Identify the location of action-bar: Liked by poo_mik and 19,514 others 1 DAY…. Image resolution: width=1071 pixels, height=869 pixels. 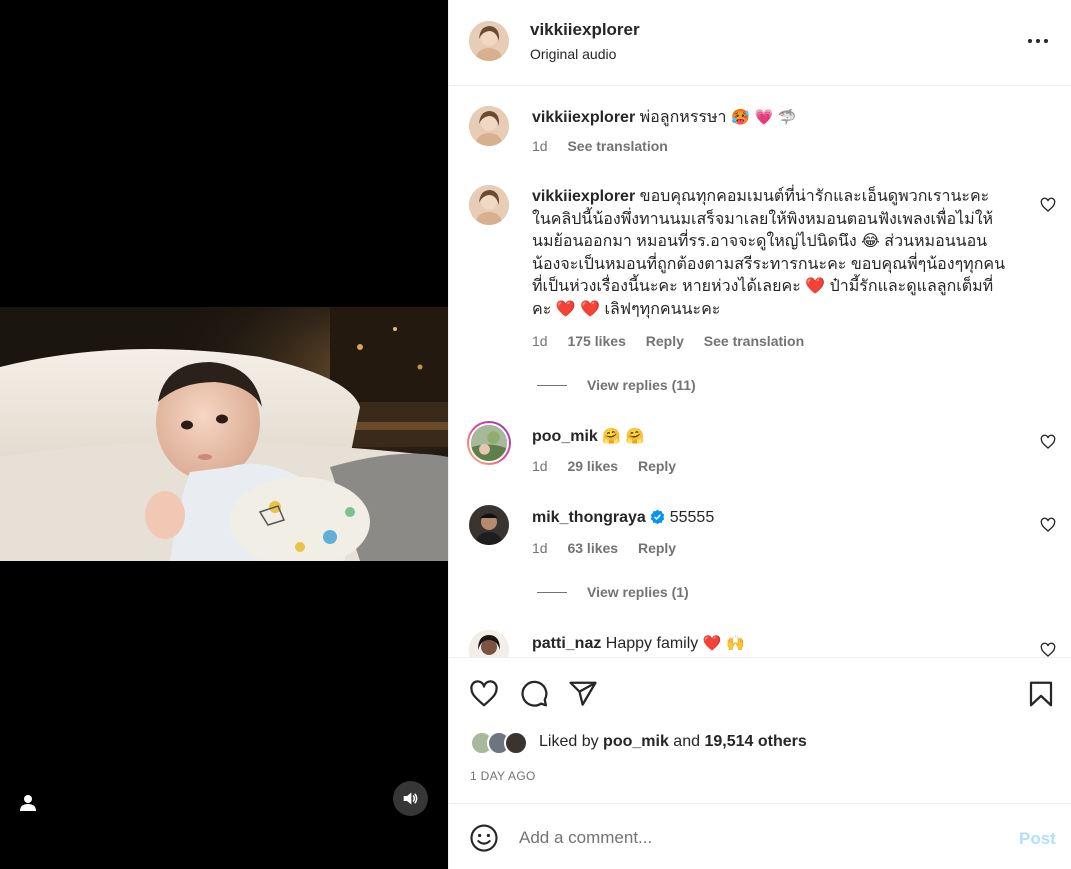
(760, 731).